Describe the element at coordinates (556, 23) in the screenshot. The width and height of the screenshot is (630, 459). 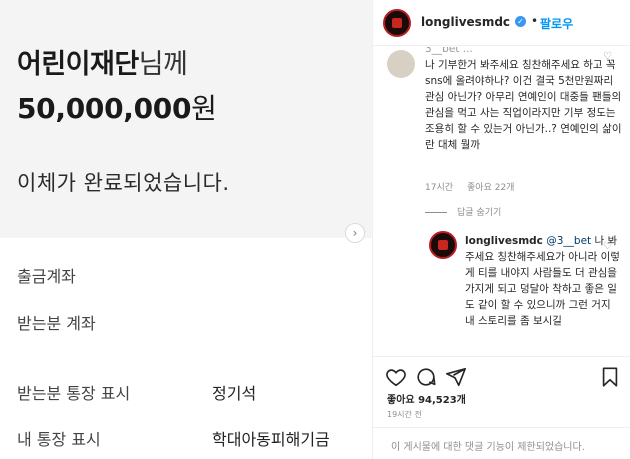
I see `follow-button: 팔로우` at that location.